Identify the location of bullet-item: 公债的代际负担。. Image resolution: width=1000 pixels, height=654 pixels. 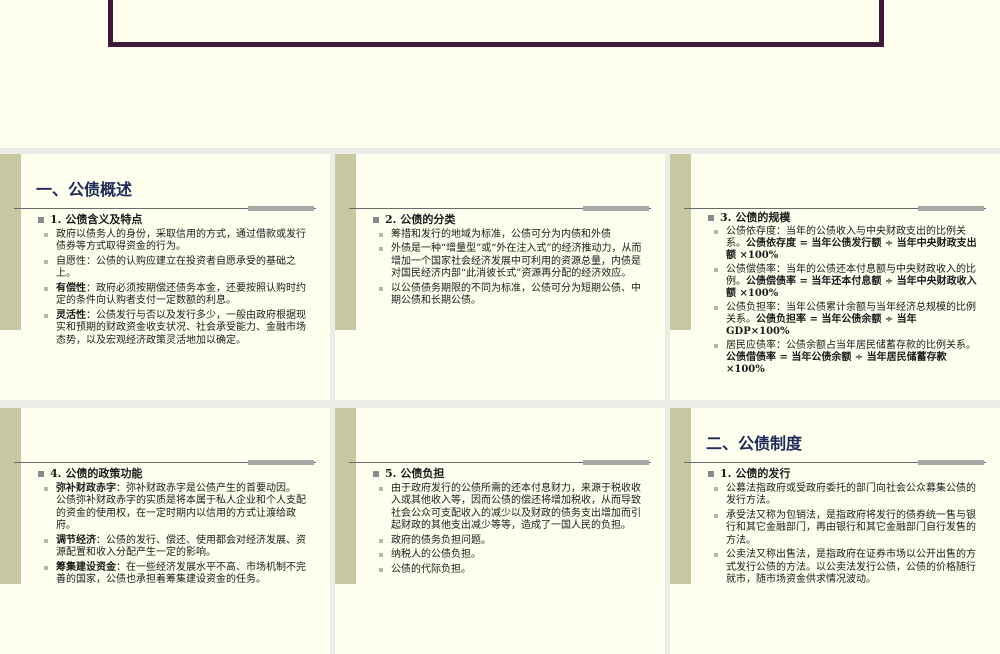
(507, 570).